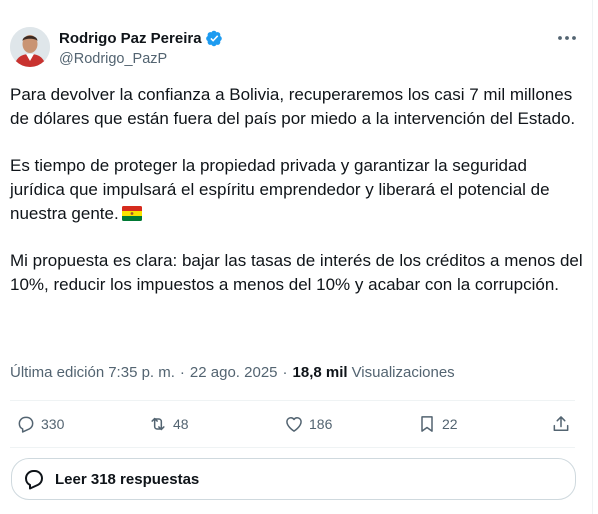  Describe the element at coordinates (141, 372) in the screenshot. I see `tweet-time: 7:35 p. m.` at that location.